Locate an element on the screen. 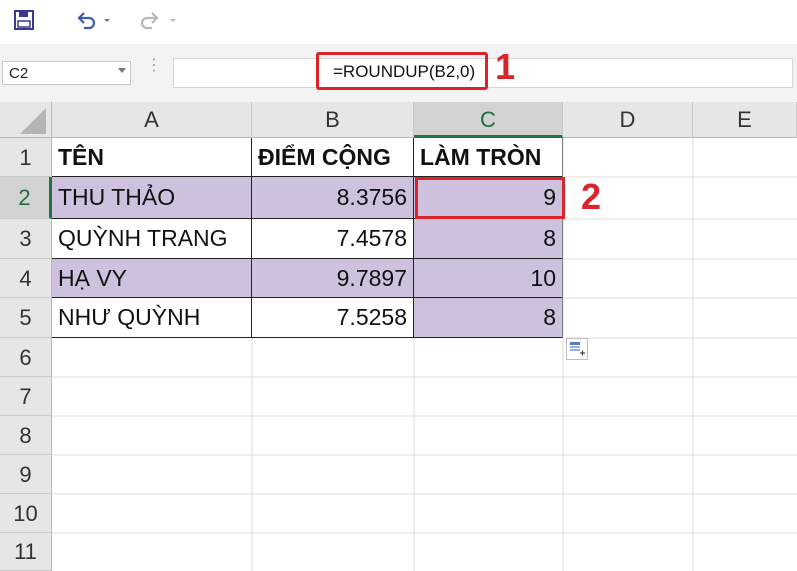 This screenshot has width=797, height=571. row-header-8: 8 is located at coordinates (26, 435).